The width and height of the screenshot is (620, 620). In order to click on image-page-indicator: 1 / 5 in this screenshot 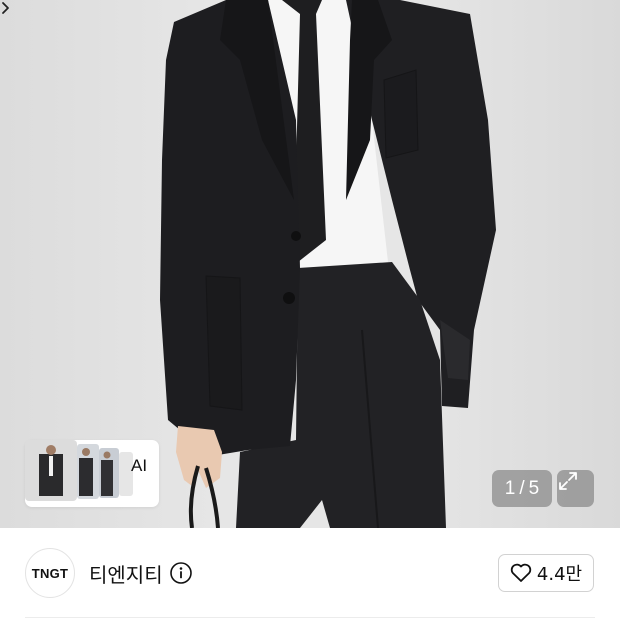, I will do `click(522, 488)`.